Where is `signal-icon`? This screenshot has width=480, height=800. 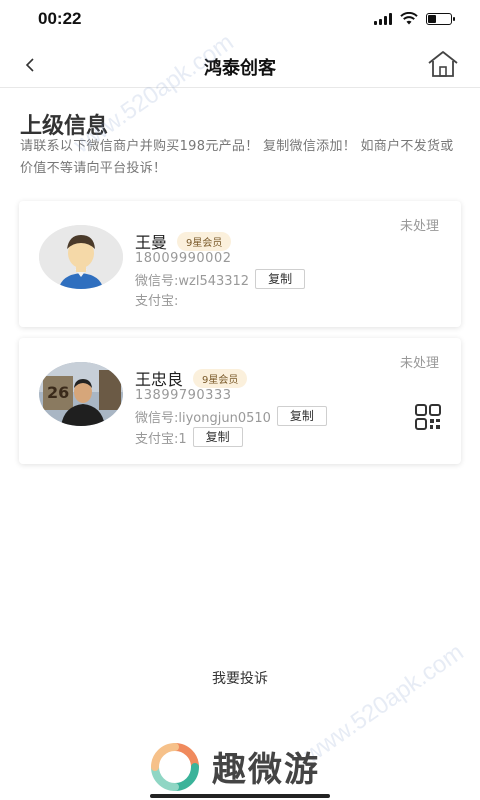 signal-icon is located at coordinates (383, 18).